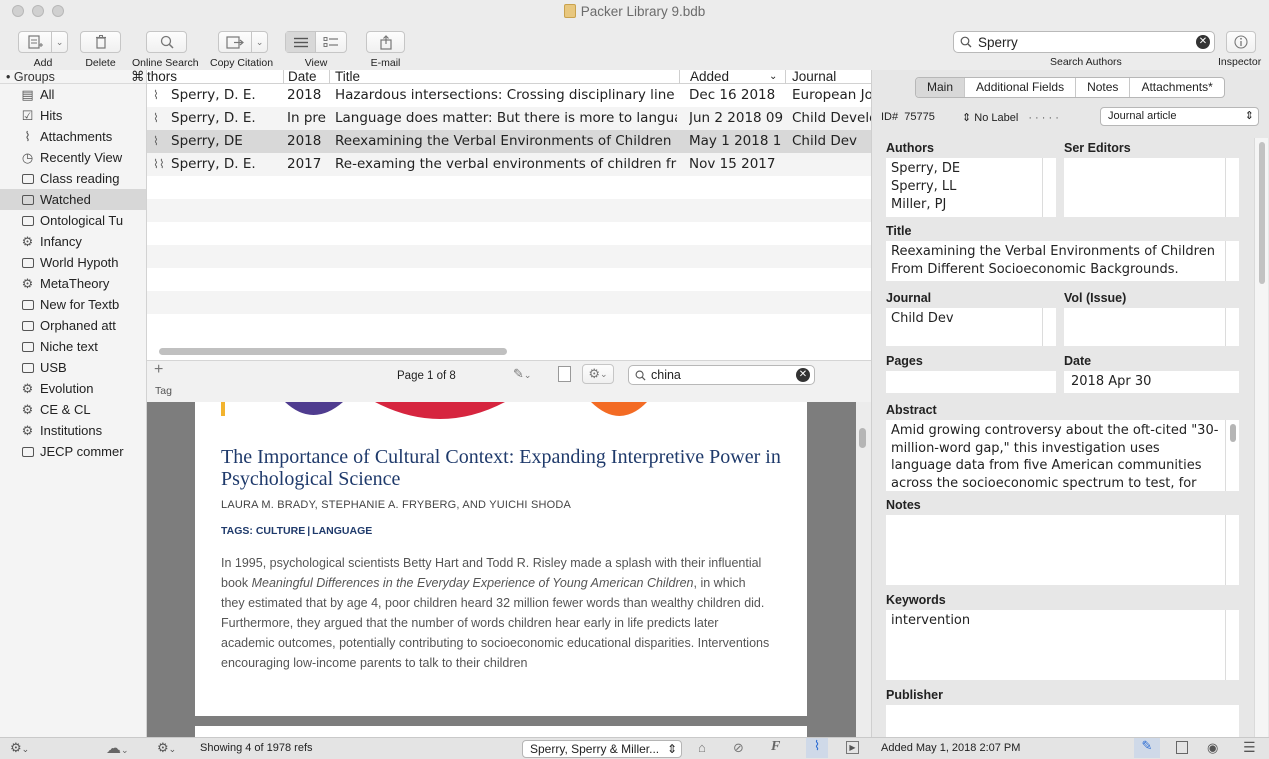 This screenshot has width=1269, height=759. I want to click on abstract-scroll-thumb, so click(1233, 433).